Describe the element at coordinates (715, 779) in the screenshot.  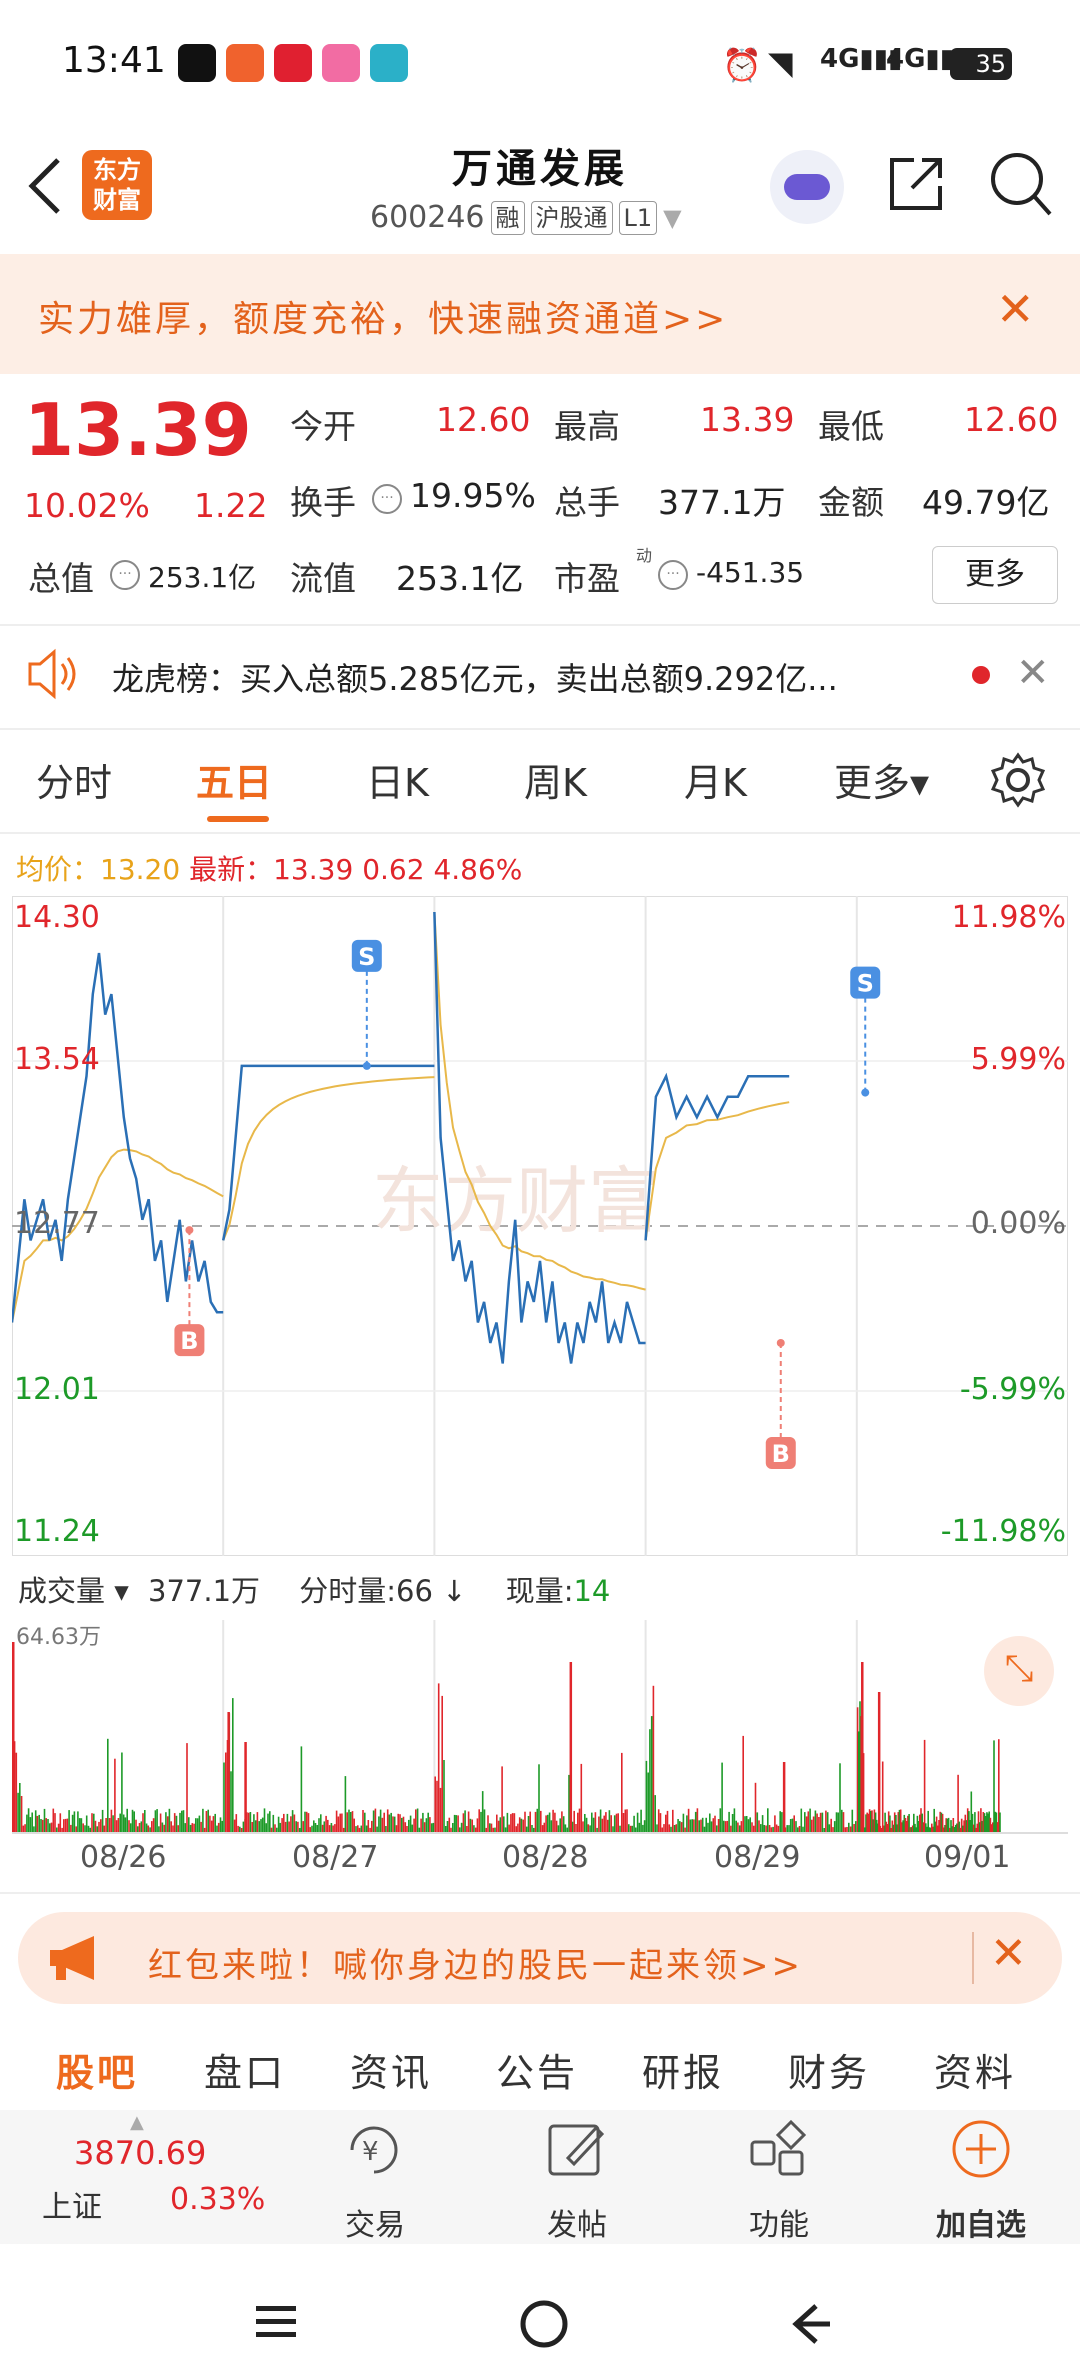
I see `tab-monthly-k: 月K` at that location.